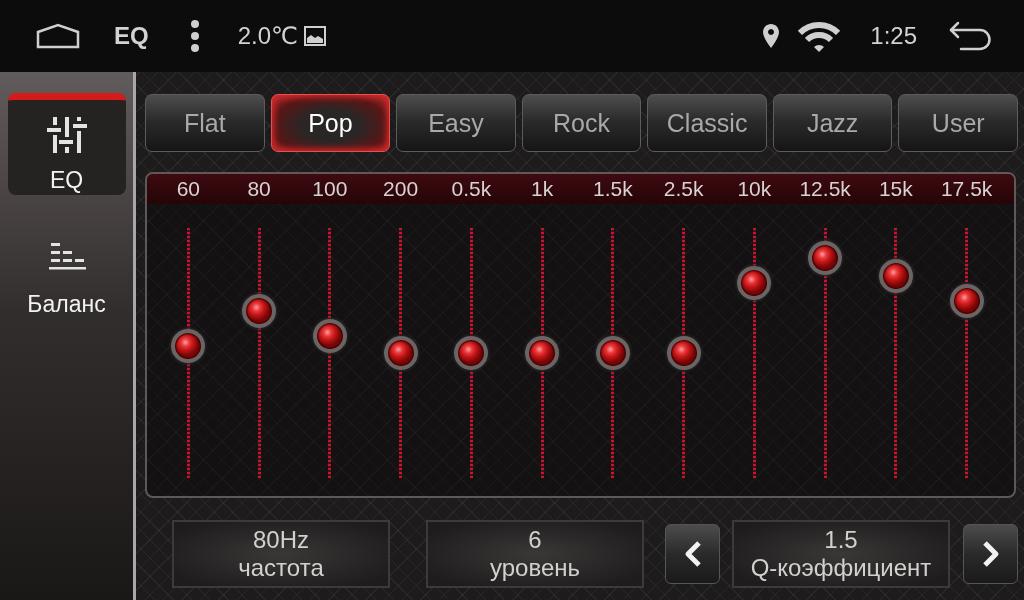  What do you see at coordinates (819, 36) in the screenshot?
I see `wifi-icon` at bounding box center [819, 36].